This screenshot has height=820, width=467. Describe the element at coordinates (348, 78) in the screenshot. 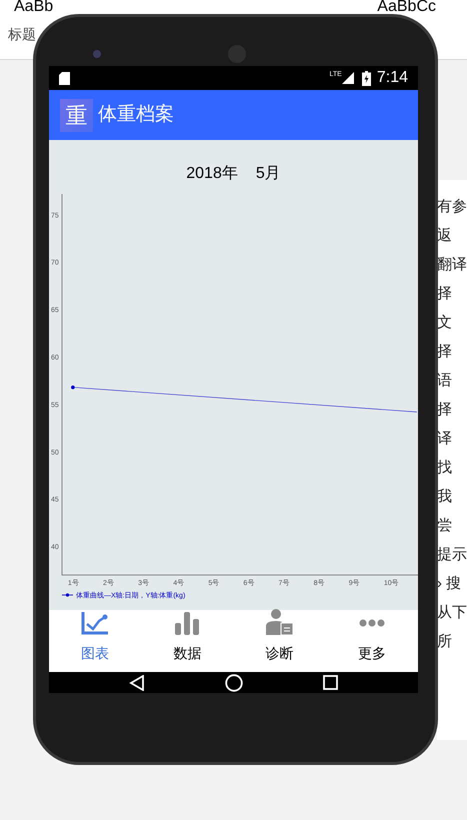

I see `signal-icon` at that location.